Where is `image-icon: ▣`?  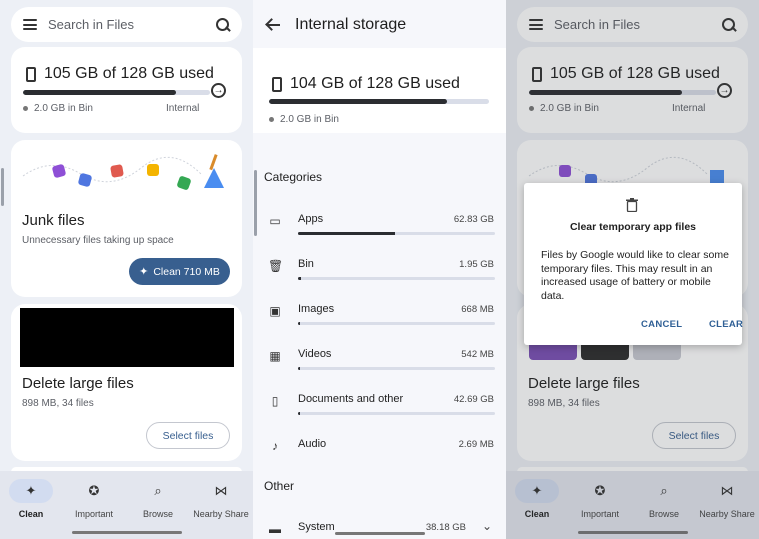 image-icon: ▣ is located at coordinates (275, 311).